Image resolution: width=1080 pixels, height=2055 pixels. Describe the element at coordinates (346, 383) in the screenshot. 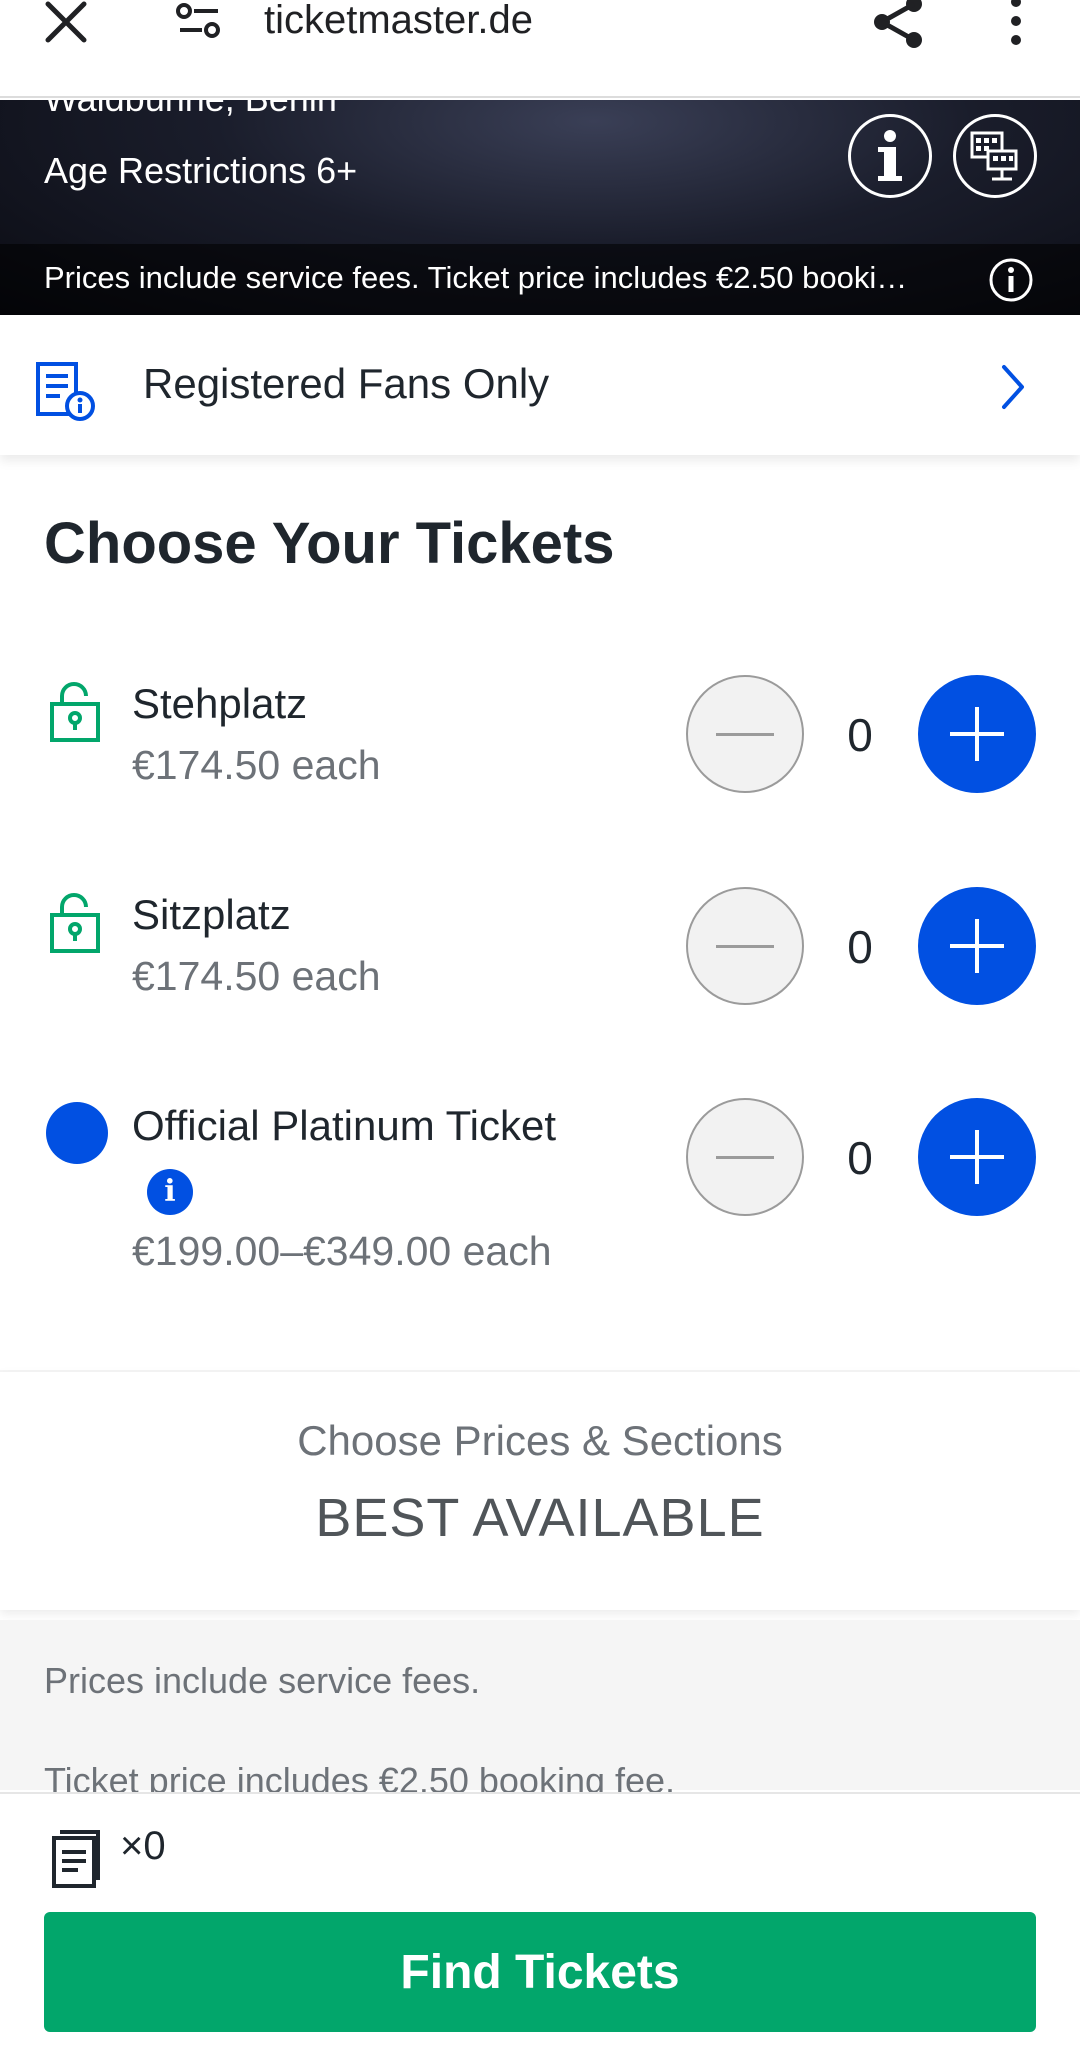

I see `registered-fans-label: Registered Fans Only` at that location.